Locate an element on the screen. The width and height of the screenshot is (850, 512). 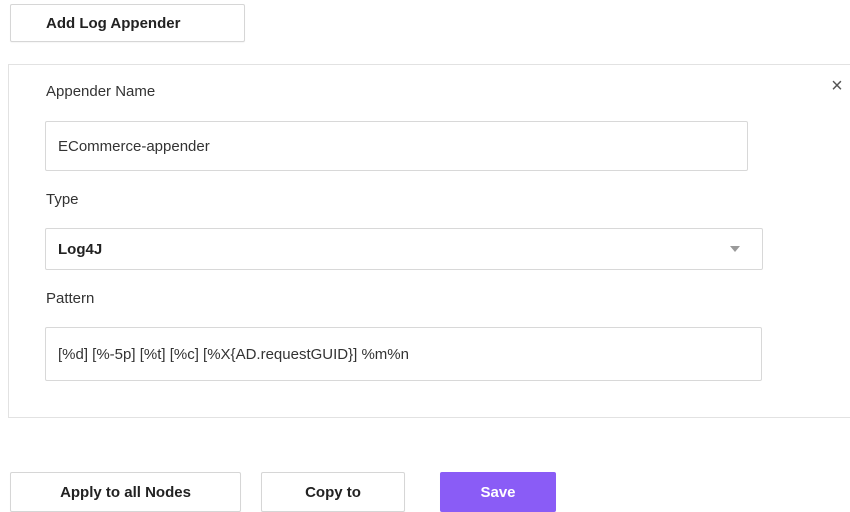
appender-name-label: Appender Name is located at coordinates (101, 91).